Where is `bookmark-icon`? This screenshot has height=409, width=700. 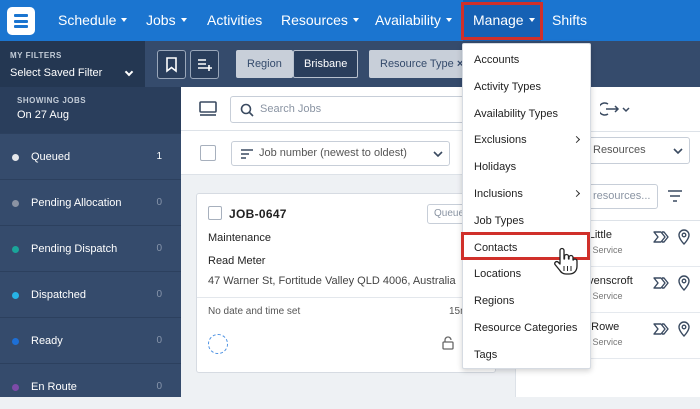
bookmark-icon is located at coordinates (171, 65).